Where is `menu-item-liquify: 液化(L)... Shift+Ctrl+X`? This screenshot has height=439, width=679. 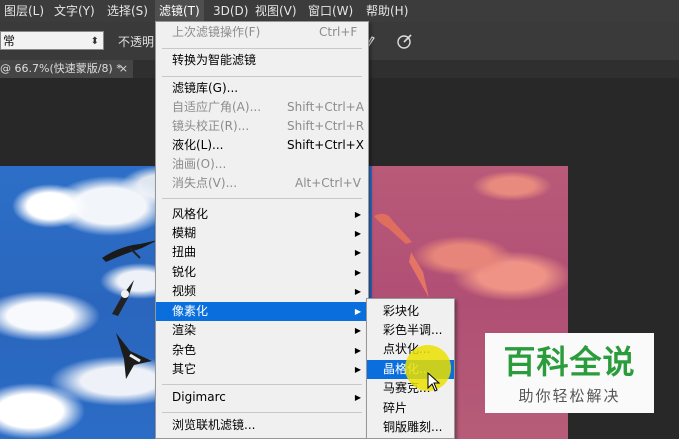
menu-item-liquify: 液化(L)... Shift+Ctrl+X is located at coordinates (262, 145).